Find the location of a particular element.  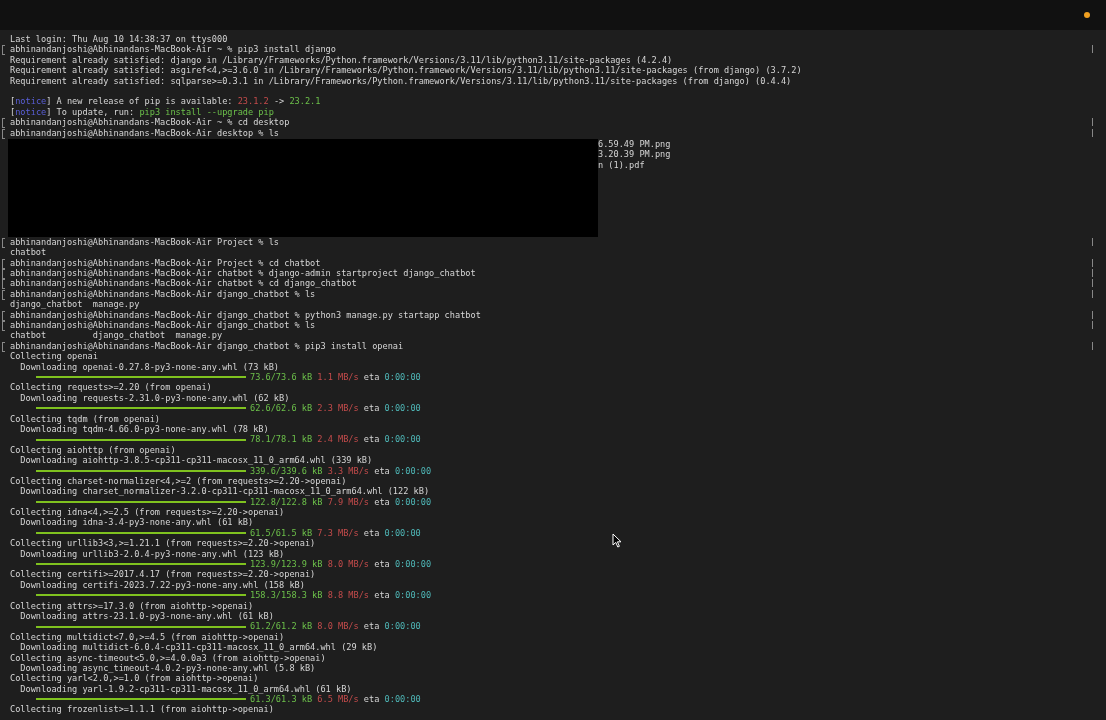

command-line: abhinandanjoshi@Abhinandans-MacBook-Air Project % cd chatbot is located at coordinates (165, 263).